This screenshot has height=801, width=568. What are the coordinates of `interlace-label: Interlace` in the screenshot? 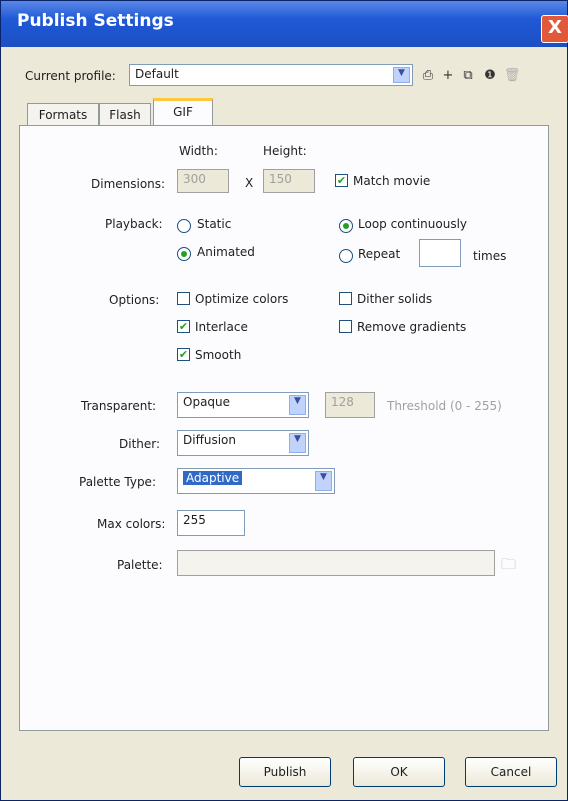 It's located at (221, 327).